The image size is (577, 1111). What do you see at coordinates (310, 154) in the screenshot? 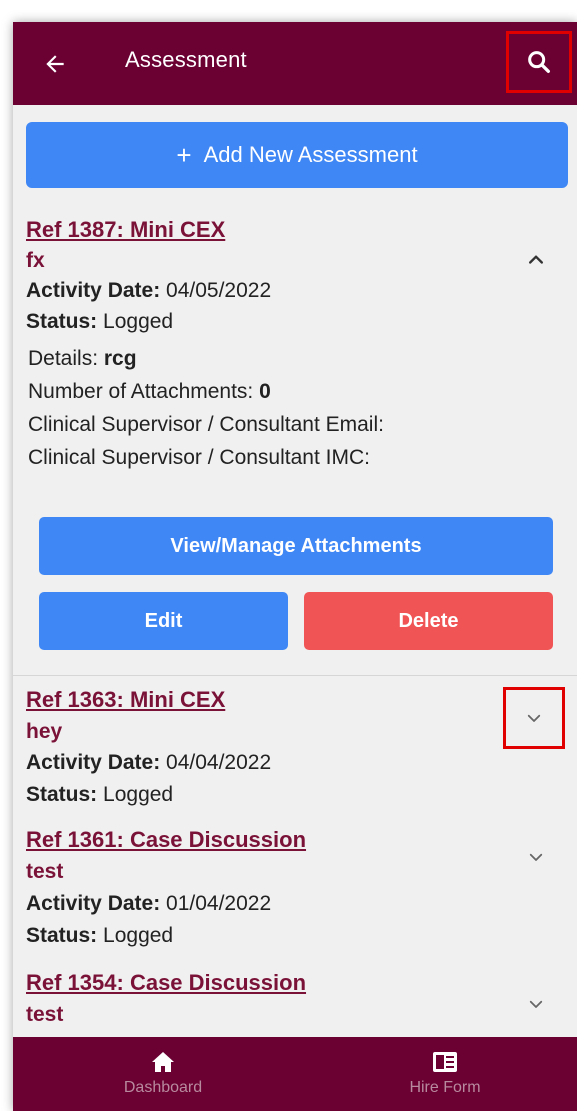
I see `add-button-label: Add New Assessment` at bounding box center [310, 154].